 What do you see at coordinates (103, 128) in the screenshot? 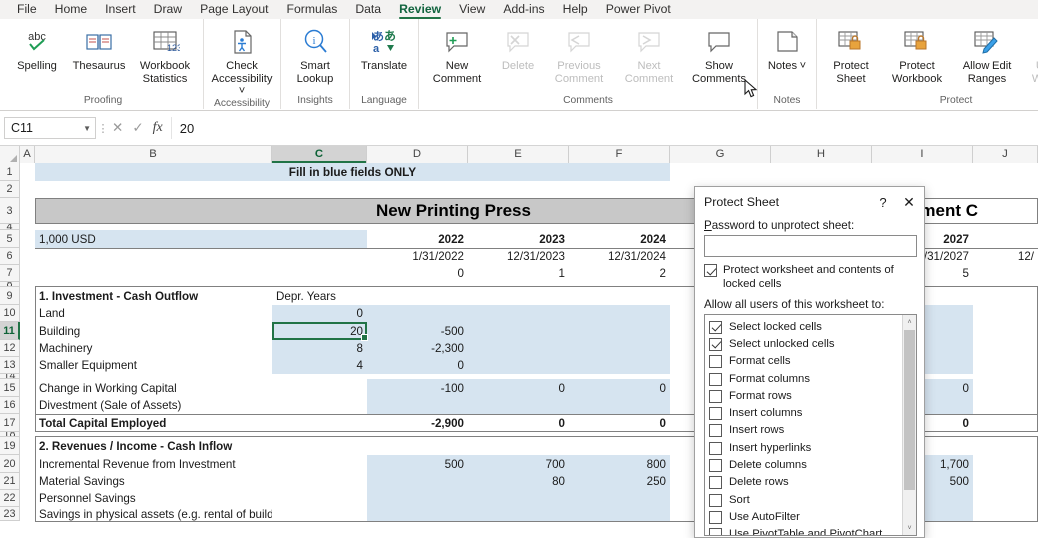
I see `formula-bar-expander: ⋮` at bounding box center [103, 128].